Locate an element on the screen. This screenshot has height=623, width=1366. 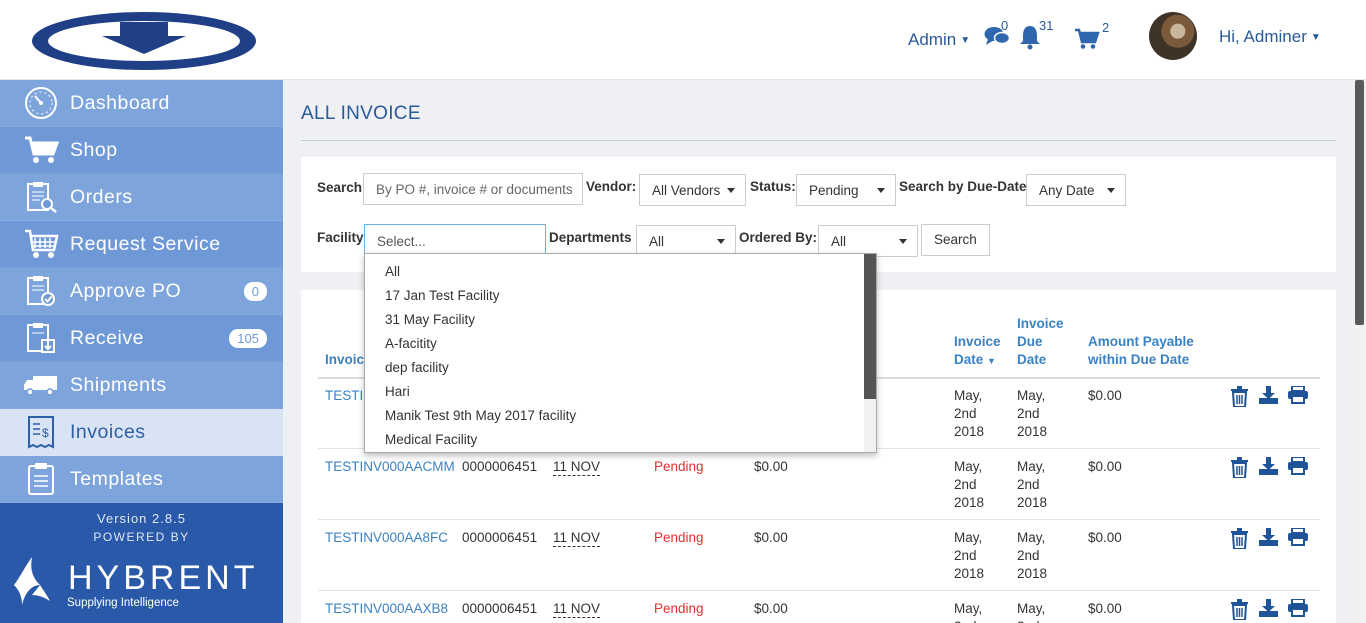
approve-po-count-badge: 0 is located at coordinates (255, 291).